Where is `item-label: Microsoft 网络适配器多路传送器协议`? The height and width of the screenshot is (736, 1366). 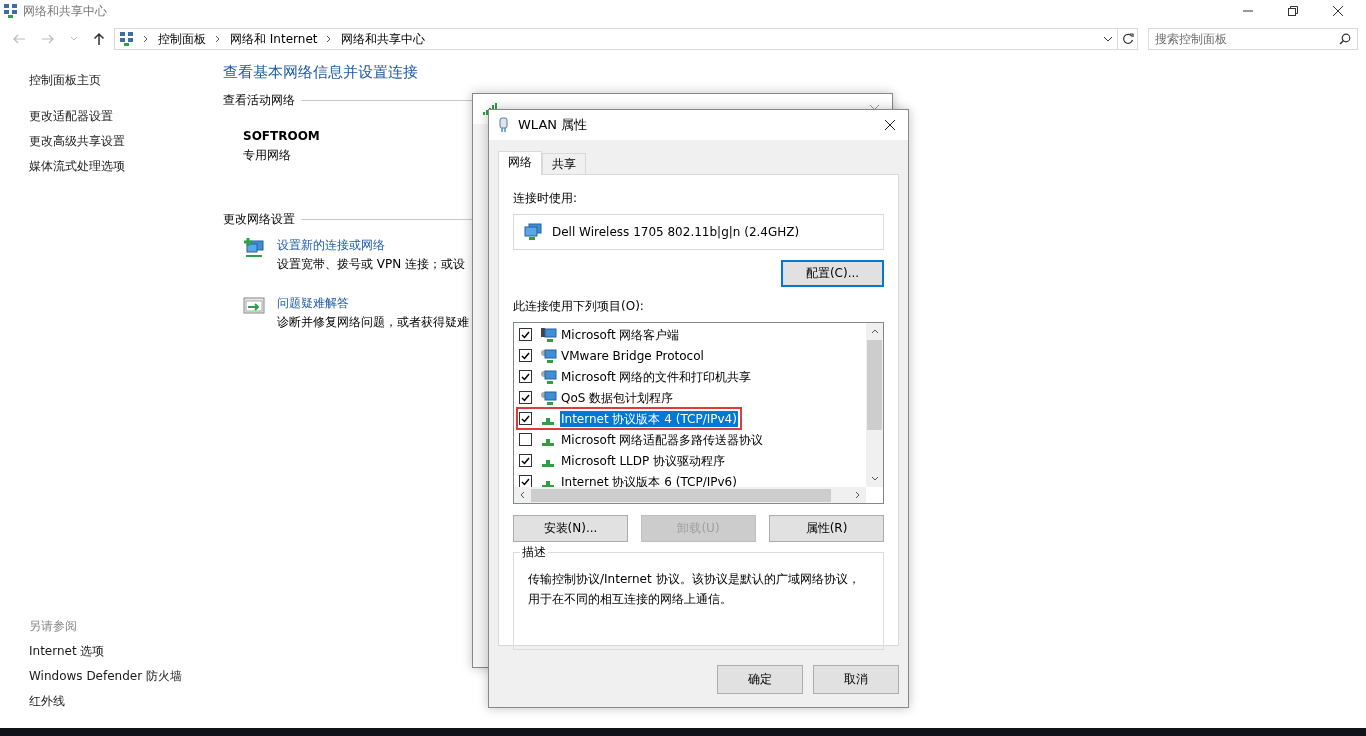
item-label: Microsoft 网络适配器多路传送器协议 is located at coordinates (662, 439).